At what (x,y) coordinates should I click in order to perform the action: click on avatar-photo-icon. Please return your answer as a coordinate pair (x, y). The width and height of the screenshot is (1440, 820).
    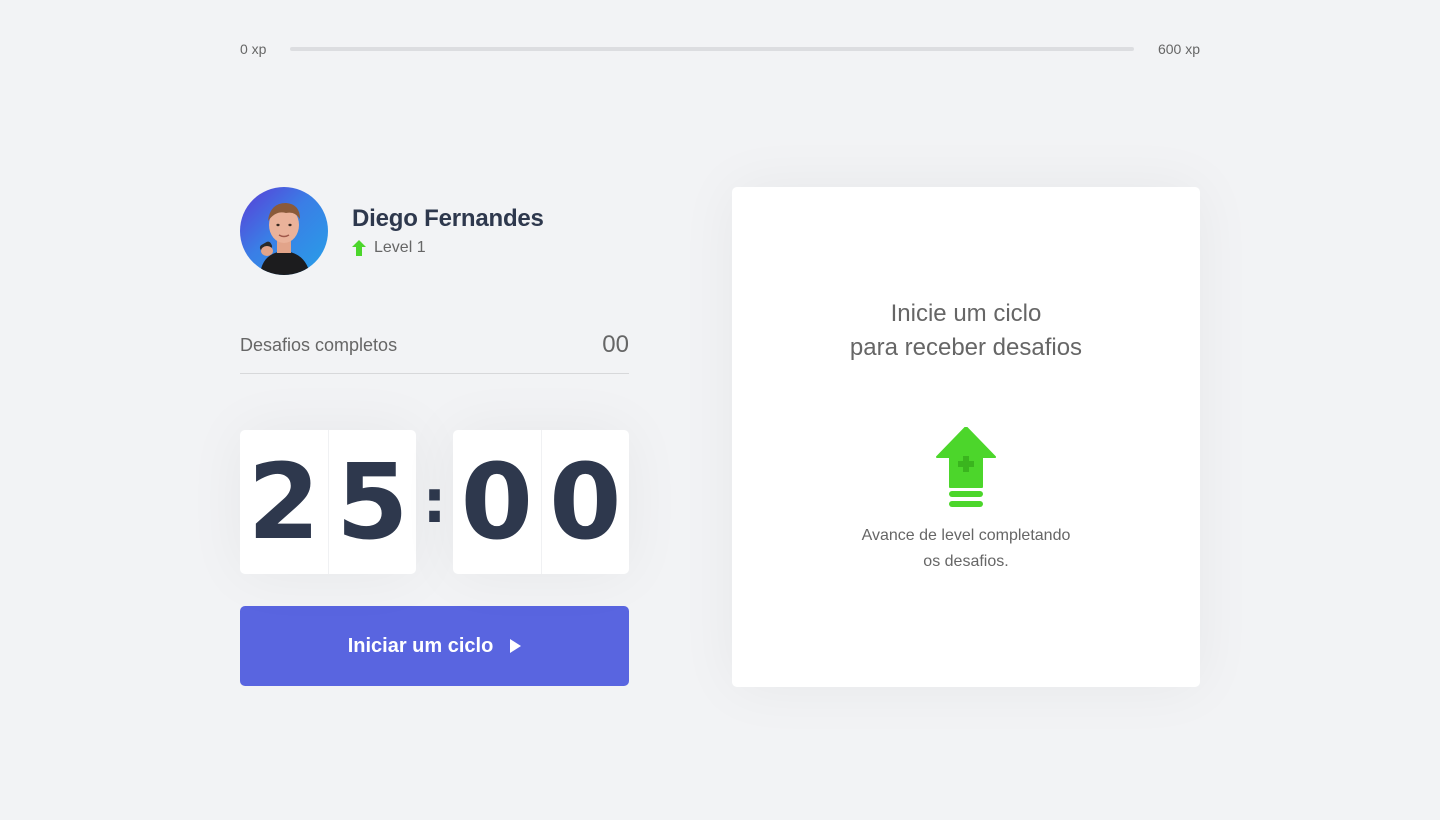
    Looking at the image, I should click on (284, 239).